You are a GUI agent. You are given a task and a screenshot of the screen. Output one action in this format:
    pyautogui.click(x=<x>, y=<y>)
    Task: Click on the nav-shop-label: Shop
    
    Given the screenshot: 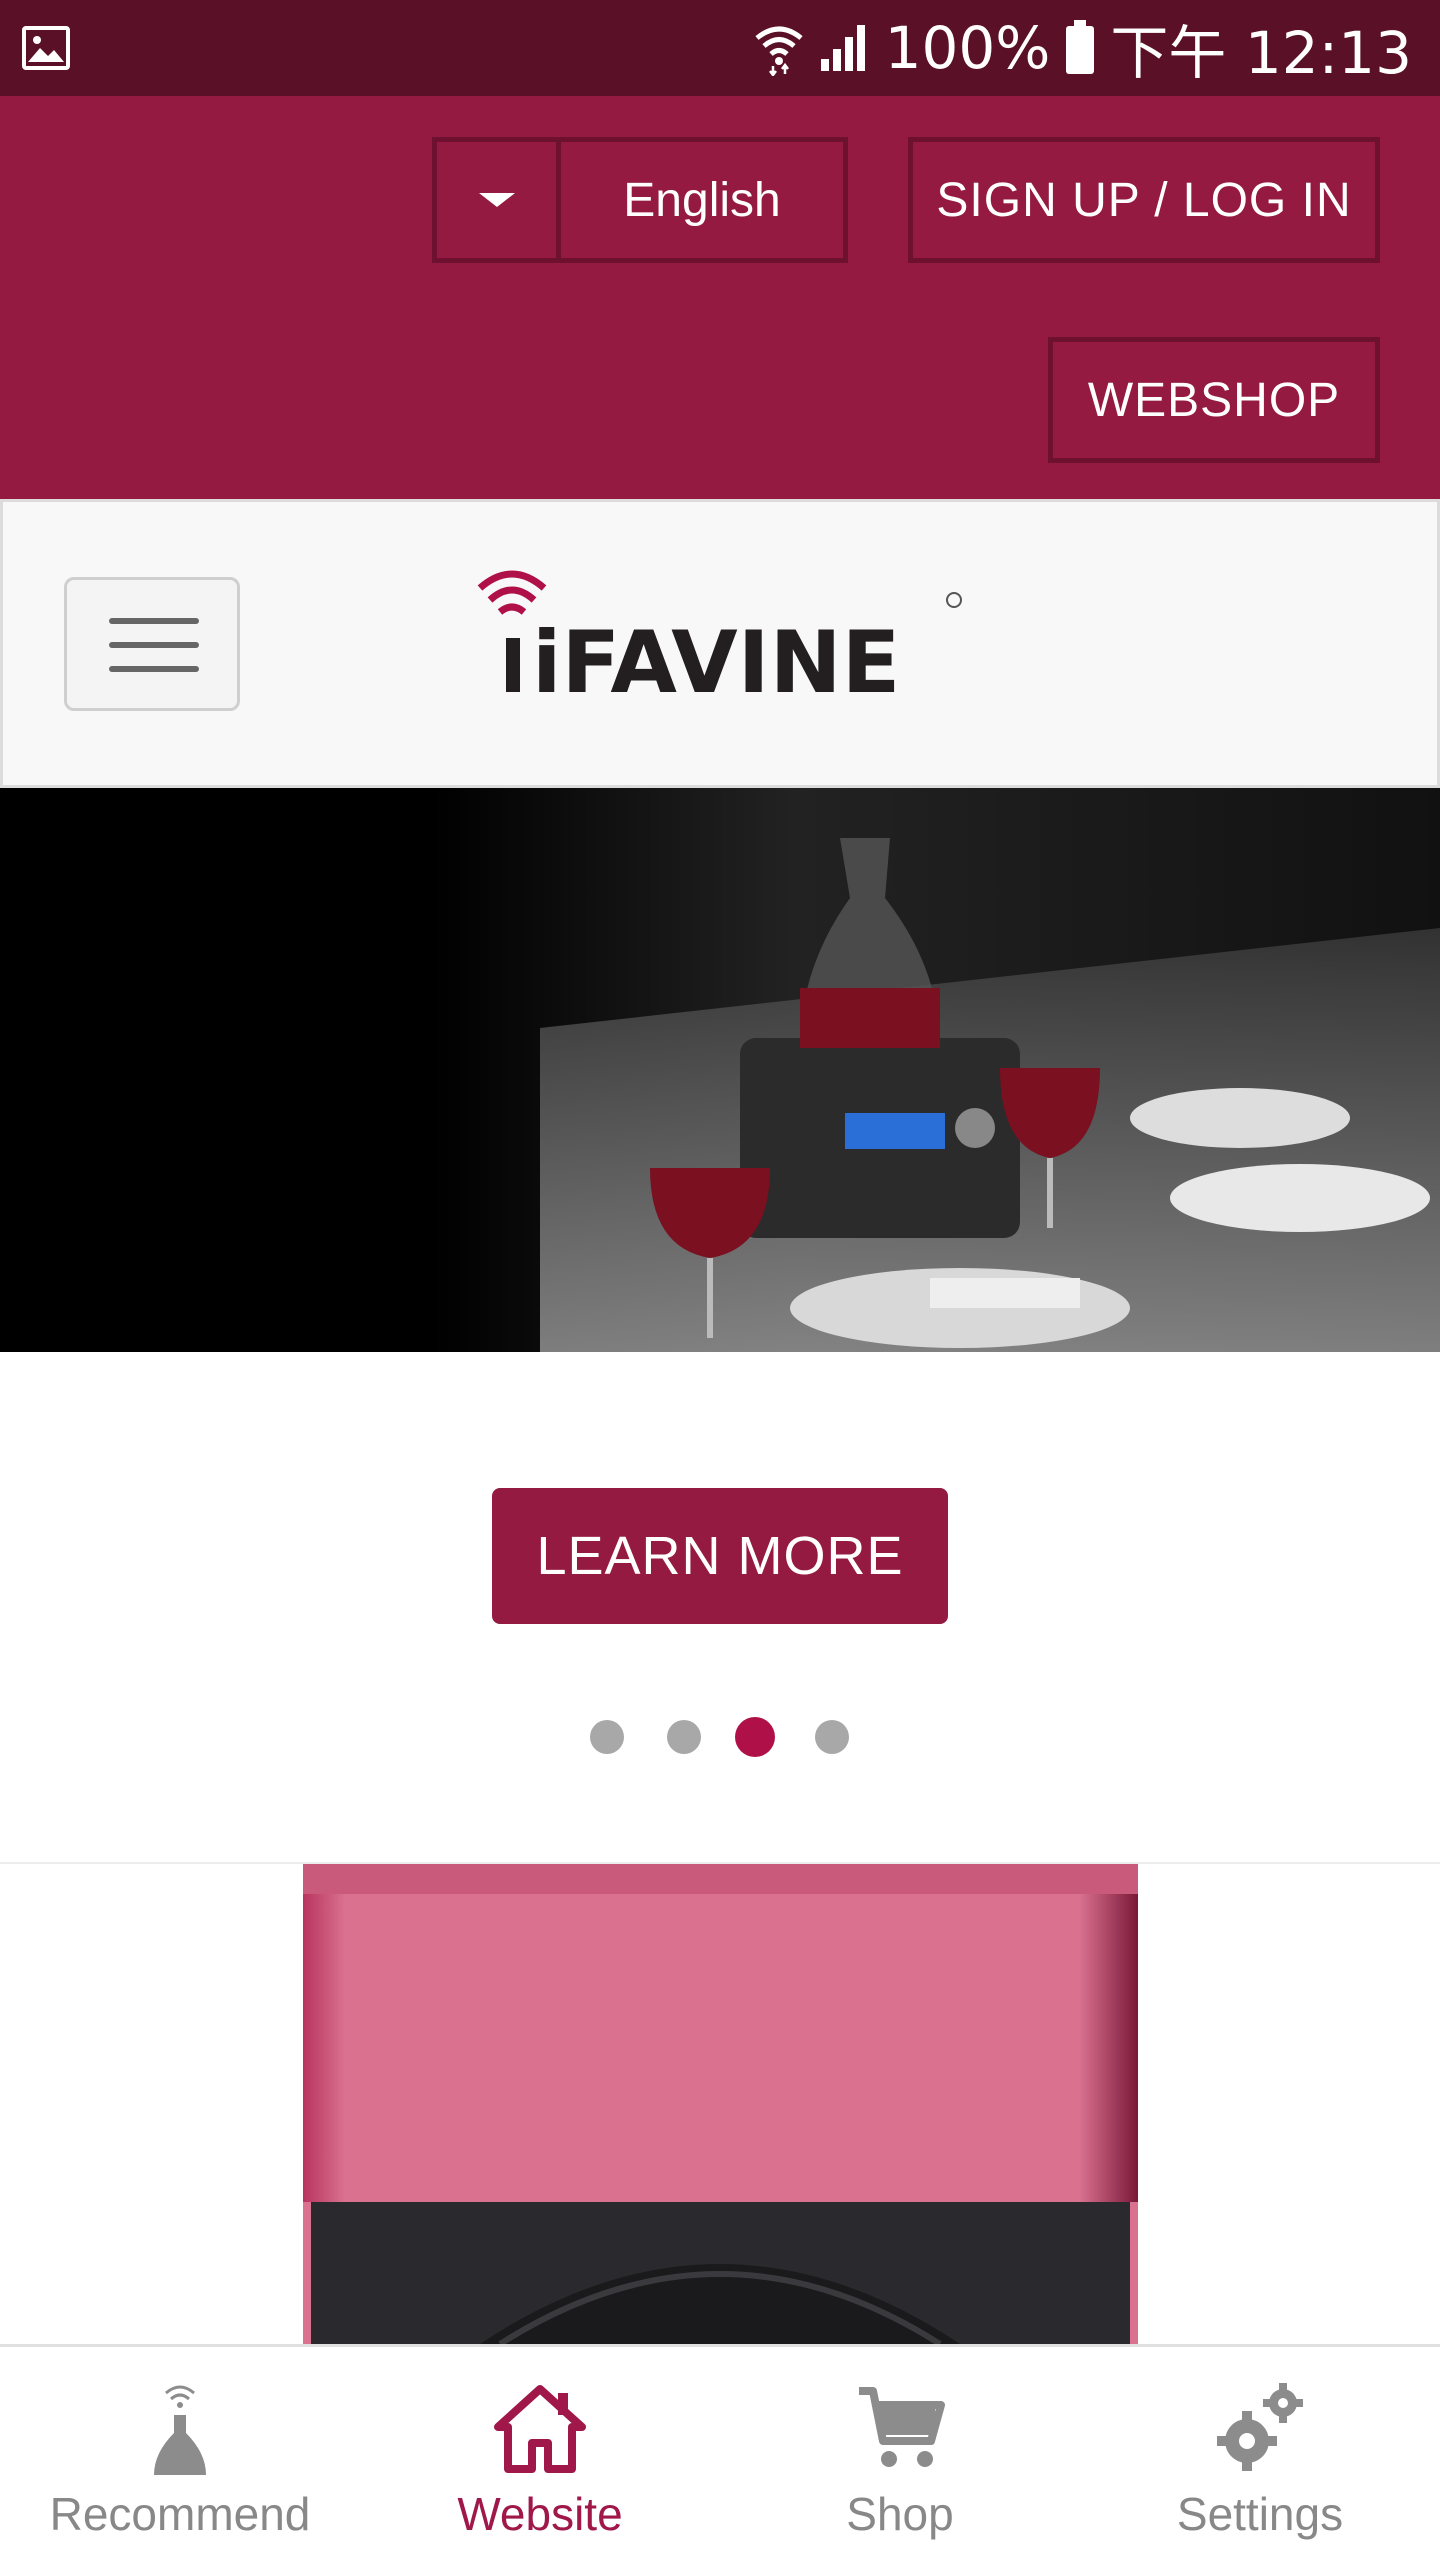 What is the action you would take?
    pyautogui.click(x=900, y=2514)
    